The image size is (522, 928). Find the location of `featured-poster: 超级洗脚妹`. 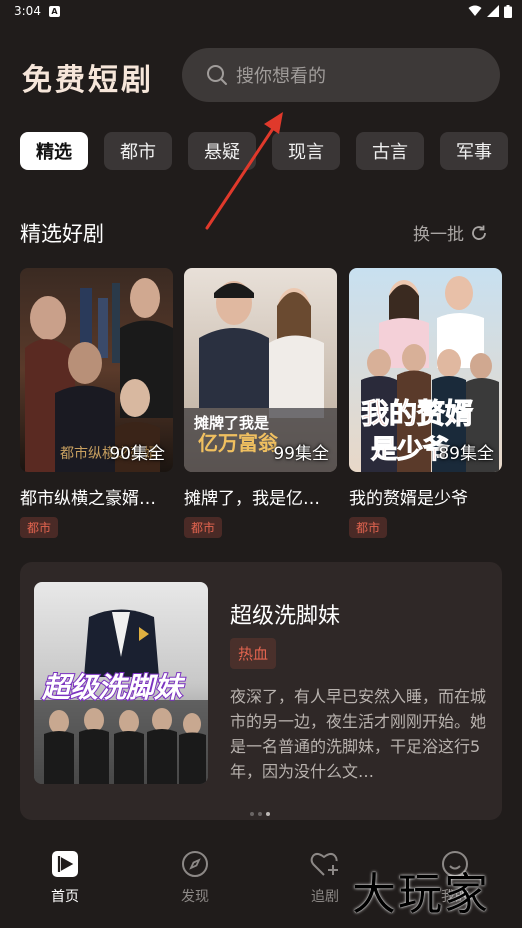

featured-poster: 超级洗脚妹 is located at coordinates (121, 683).